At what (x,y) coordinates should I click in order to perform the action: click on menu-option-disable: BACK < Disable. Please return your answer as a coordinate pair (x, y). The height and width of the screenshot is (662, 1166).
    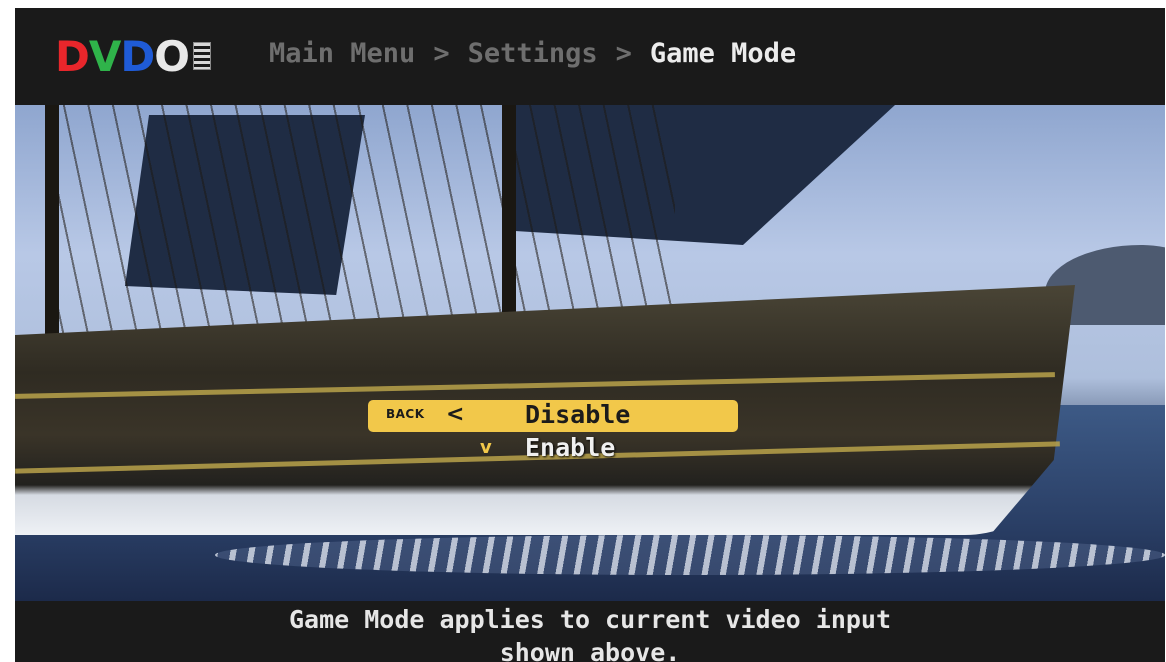
    Looking at the image, I should click on (553, 416).